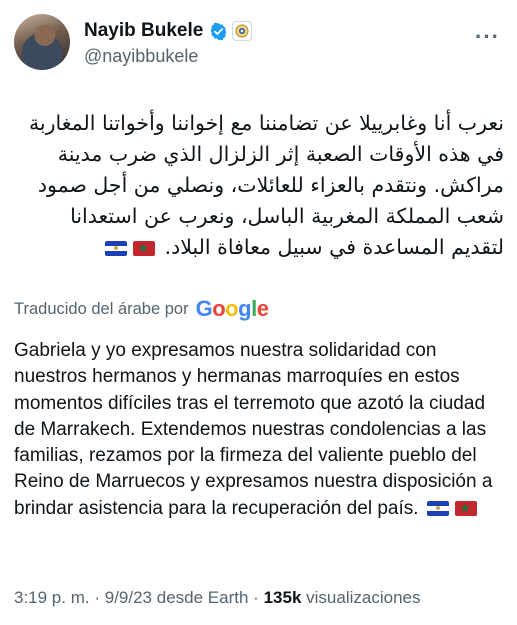 Image resolution: width=517 pixels, height=625 pixels. Describe the element at coordinates (259, 42) in the screenshot. I see `tweet-header: Nayib Bukele @nayibbukele ···` at that location.